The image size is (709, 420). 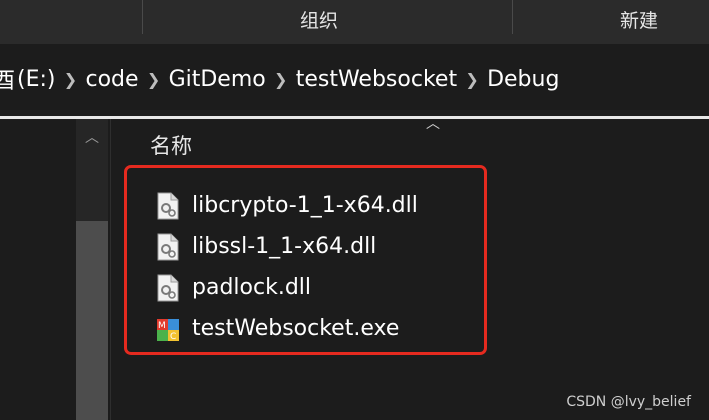 I want to click on breadcrumb-gitdemo: GitDemo, so click(x=217, y=79).